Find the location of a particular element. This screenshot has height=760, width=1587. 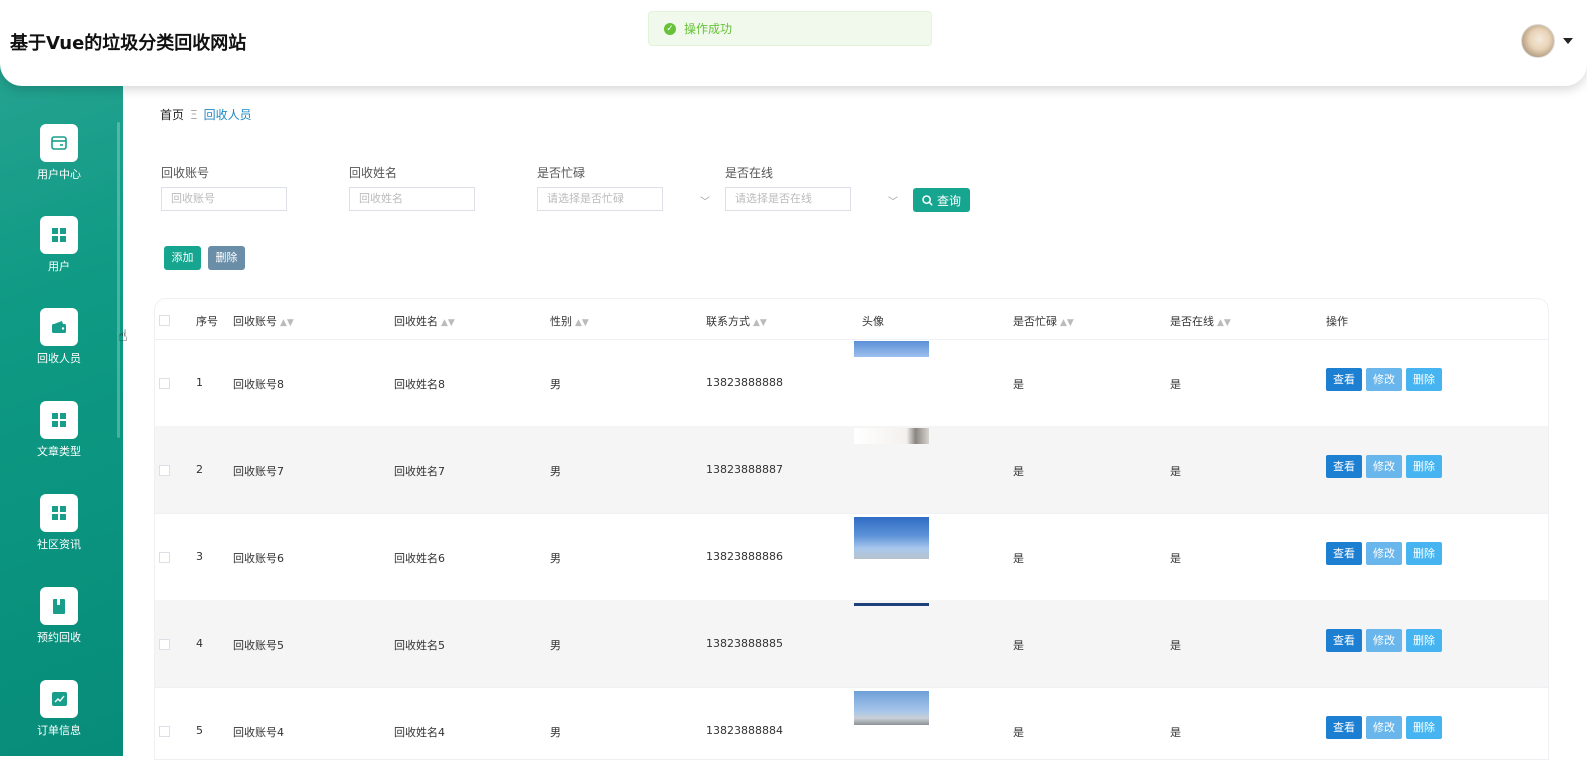

header-actions: 操作 is located at coordinates (1337, 321).